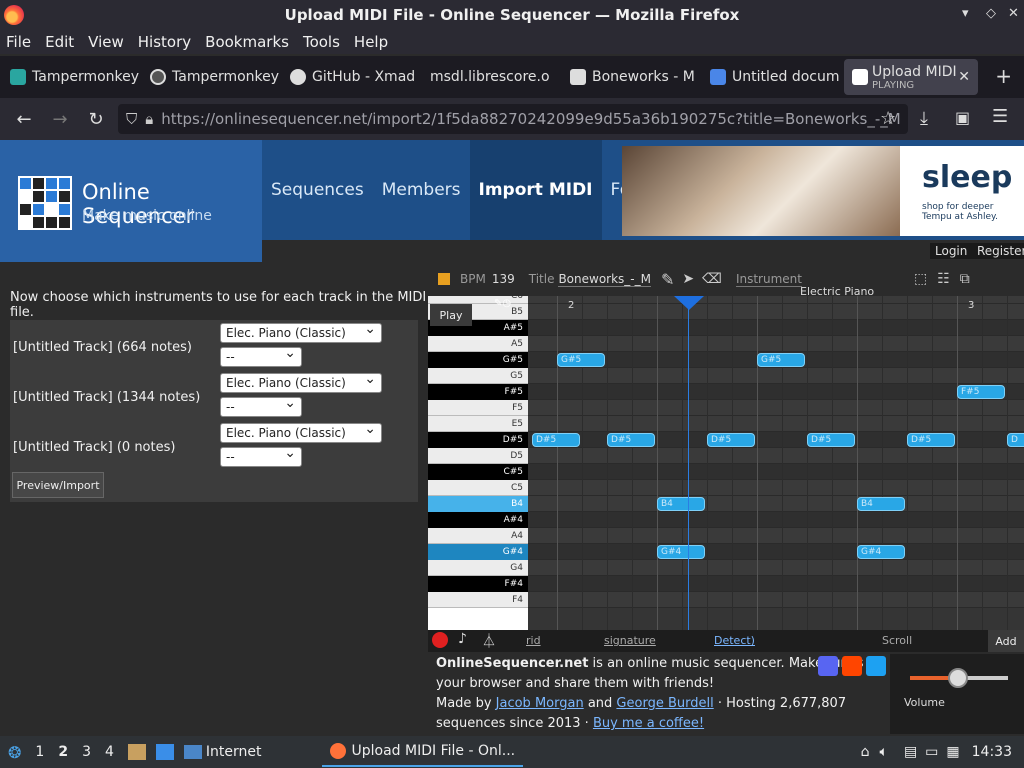  I want to click on nav-members: Members, so click(421, 190).